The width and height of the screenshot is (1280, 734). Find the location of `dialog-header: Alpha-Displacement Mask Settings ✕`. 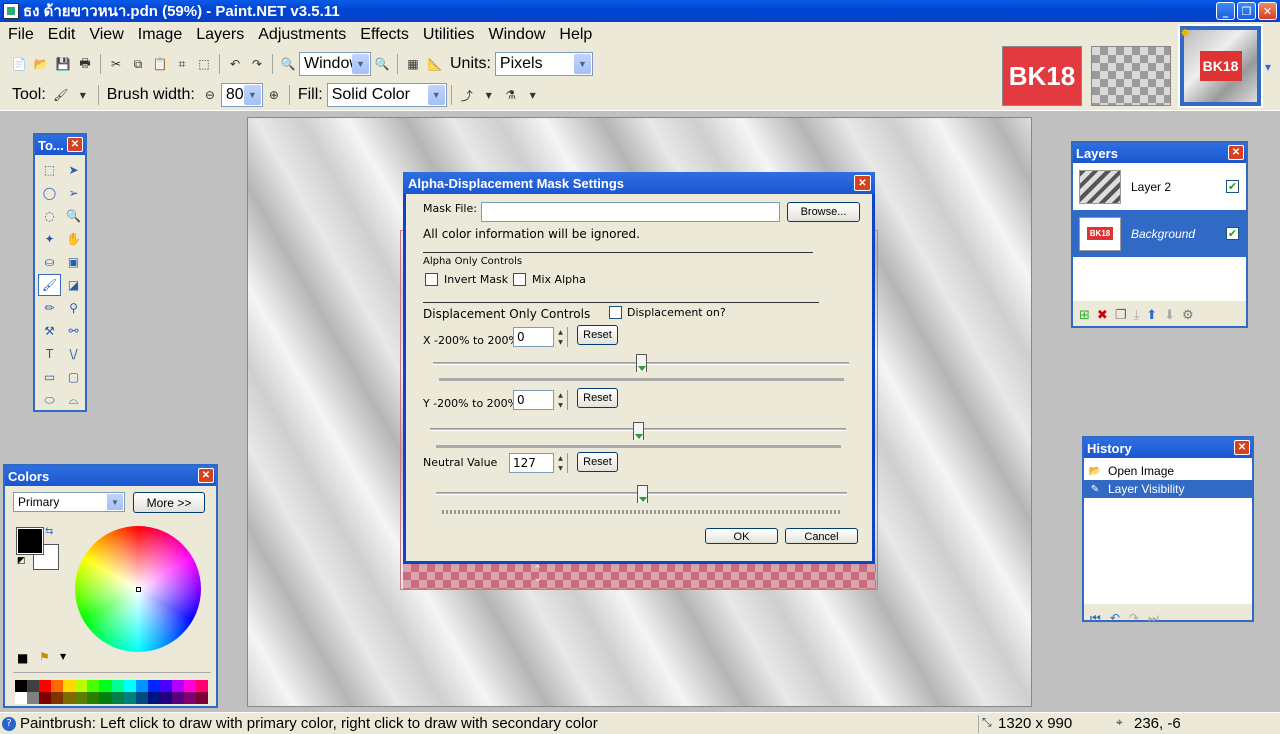

dialog-header: Alpha-Displacement Mask Settings ✕ is located at coordinates (639, 183).